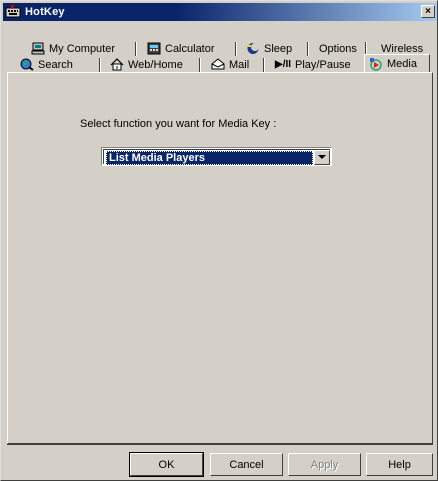  Describe the element at coordinates (82, 48) in the screenshot. I see `tab-label: My Computer` at that location.